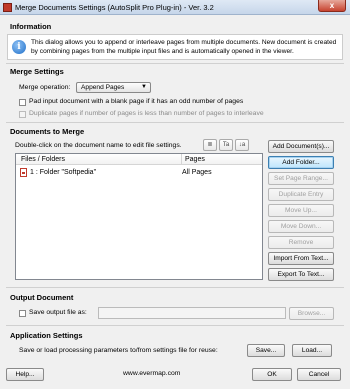 The image size is (350, 389). Describe the element at coordinates (192, 313) in the screenshot. I see `output-path-field` at that location.